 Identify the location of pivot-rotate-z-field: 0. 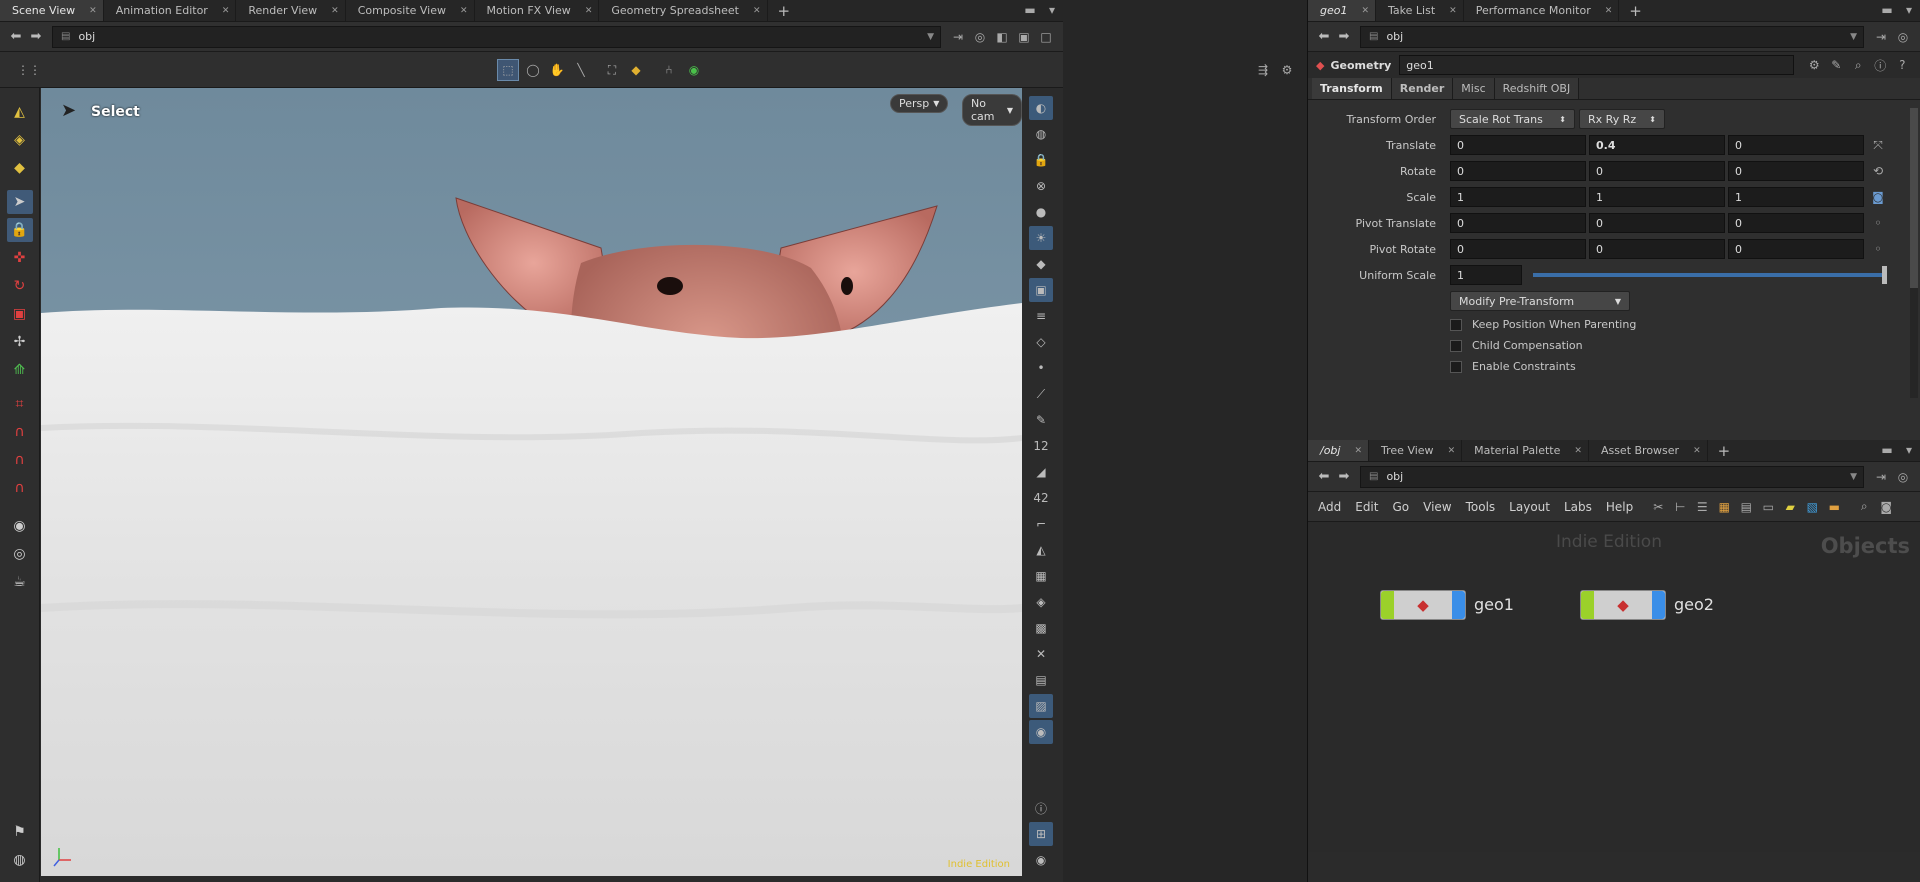
(1796, 249).